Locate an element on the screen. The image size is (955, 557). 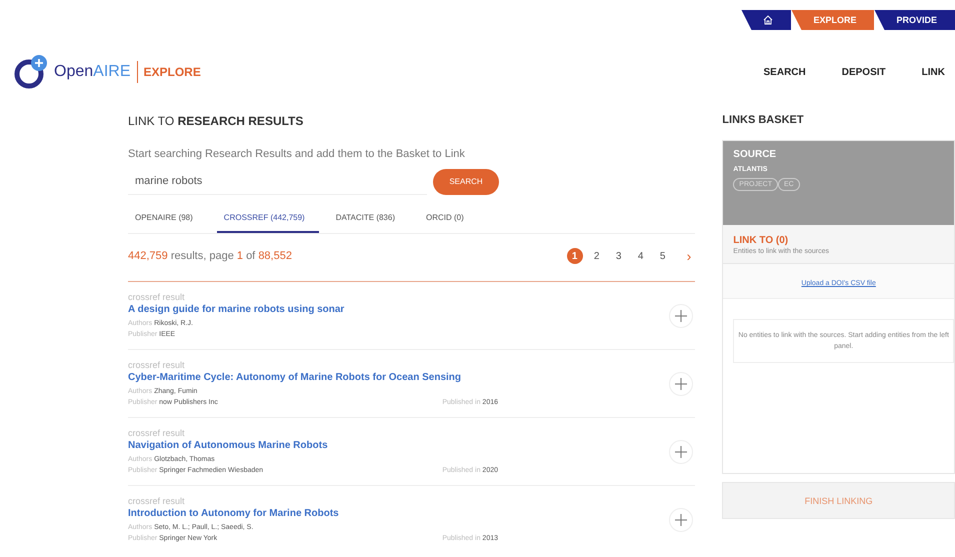
section-title: EXPLORE is located at coordinates (169, 72).